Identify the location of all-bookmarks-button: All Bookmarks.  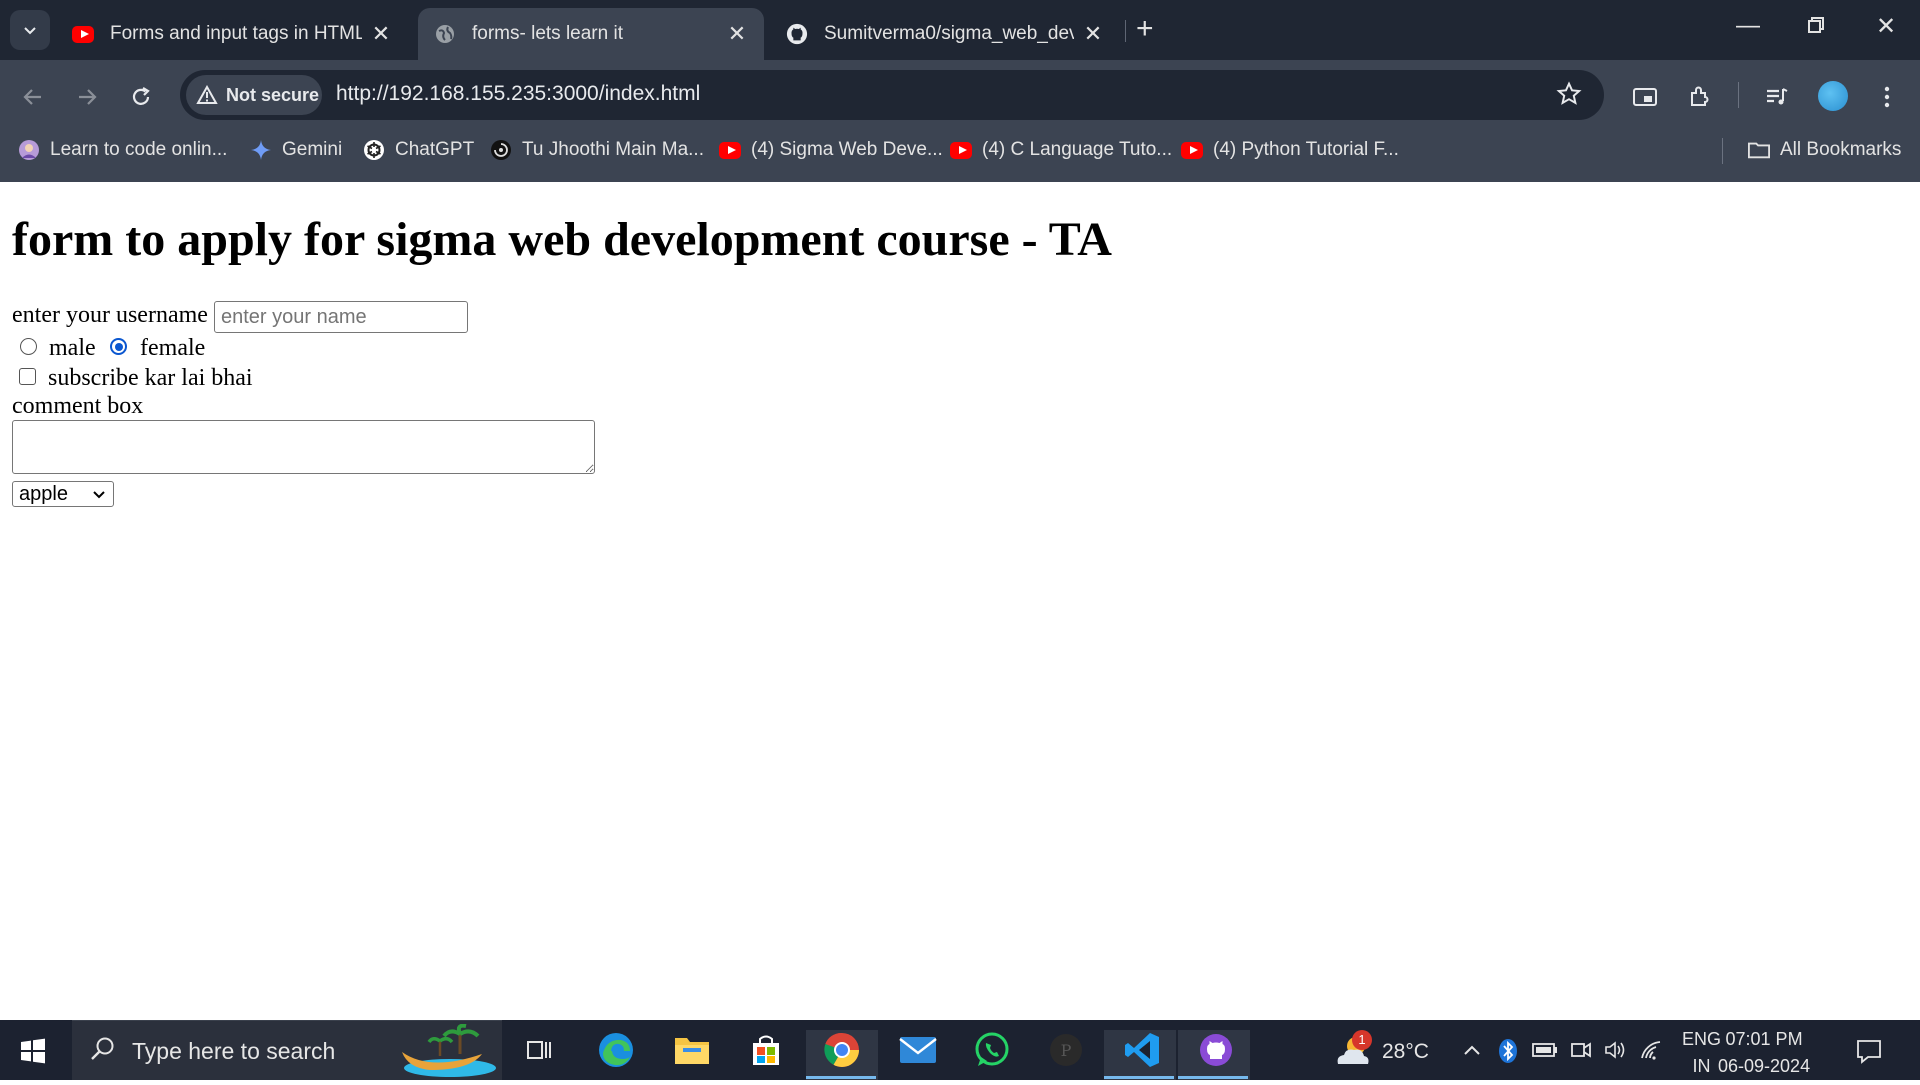
(1824, 150).